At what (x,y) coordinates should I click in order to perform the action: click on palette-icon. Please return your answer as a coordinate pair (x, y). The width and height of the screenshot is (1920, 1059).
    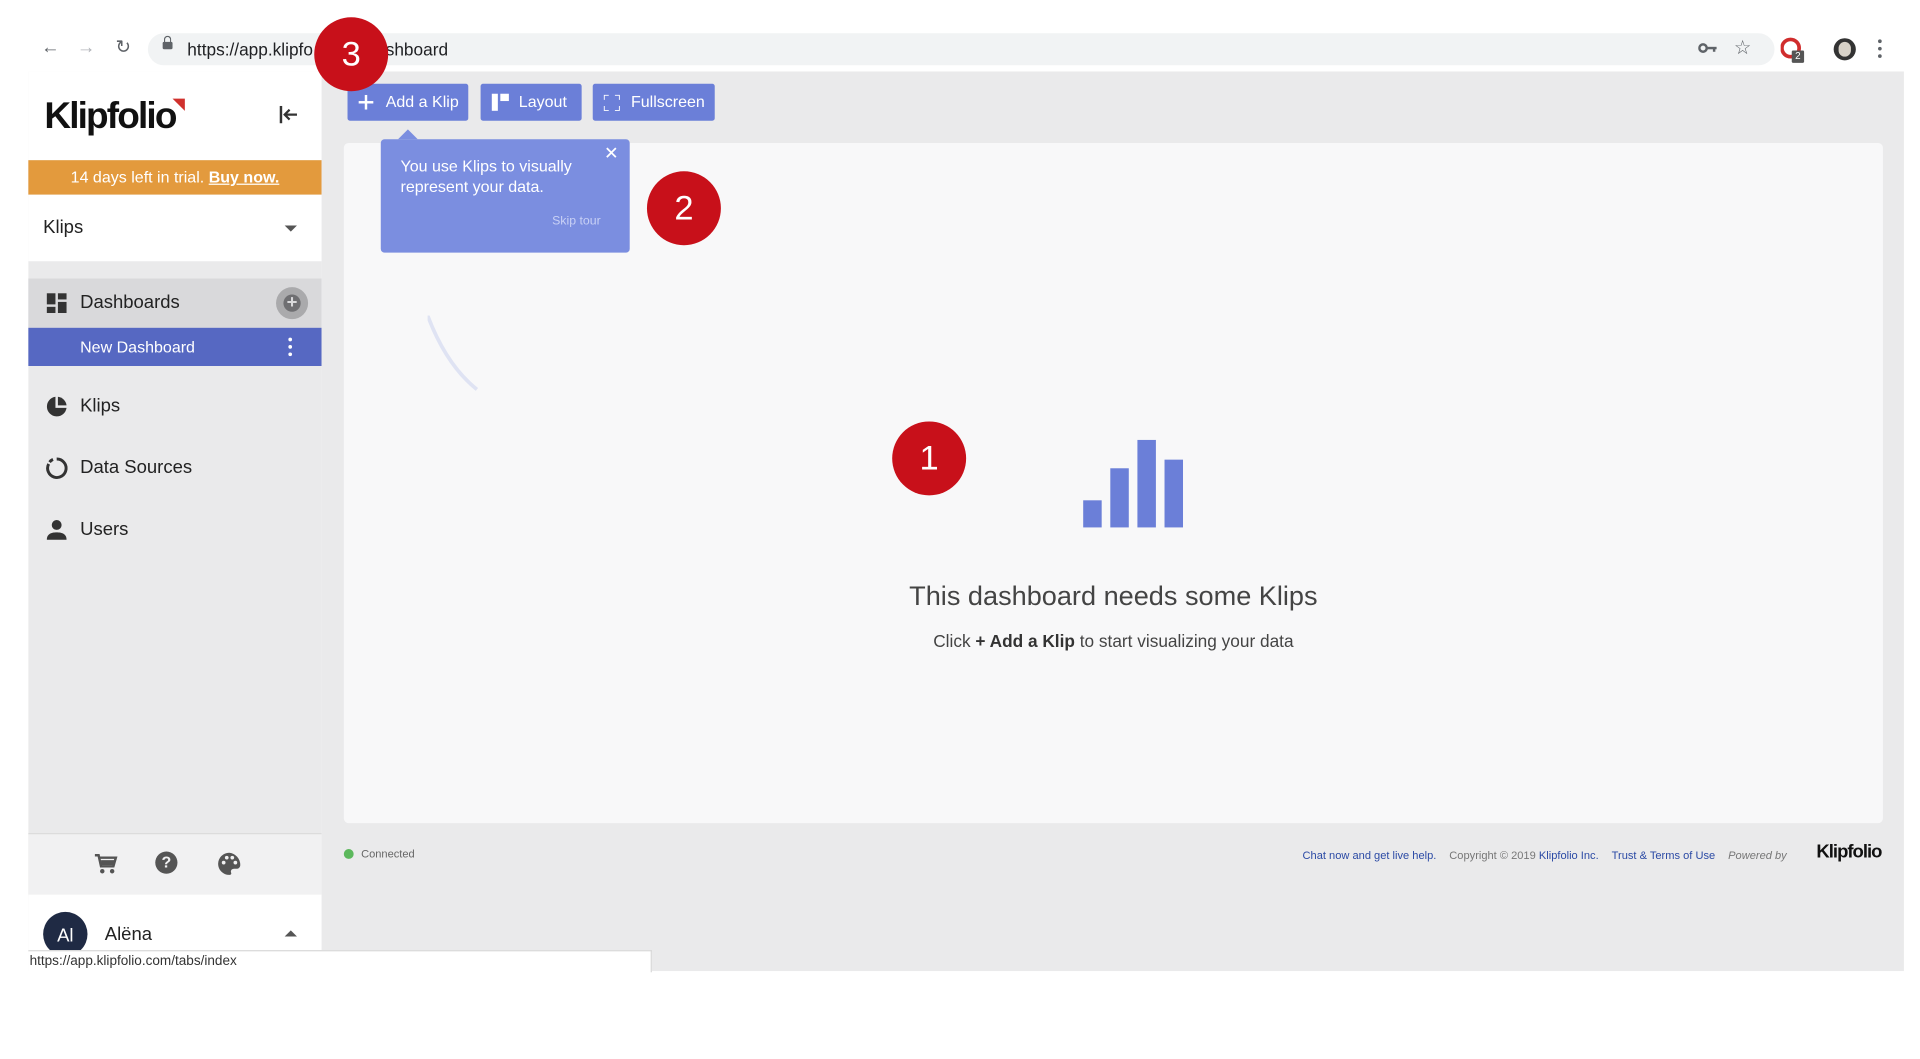
    Looking at the image, I should click on (229, 864).